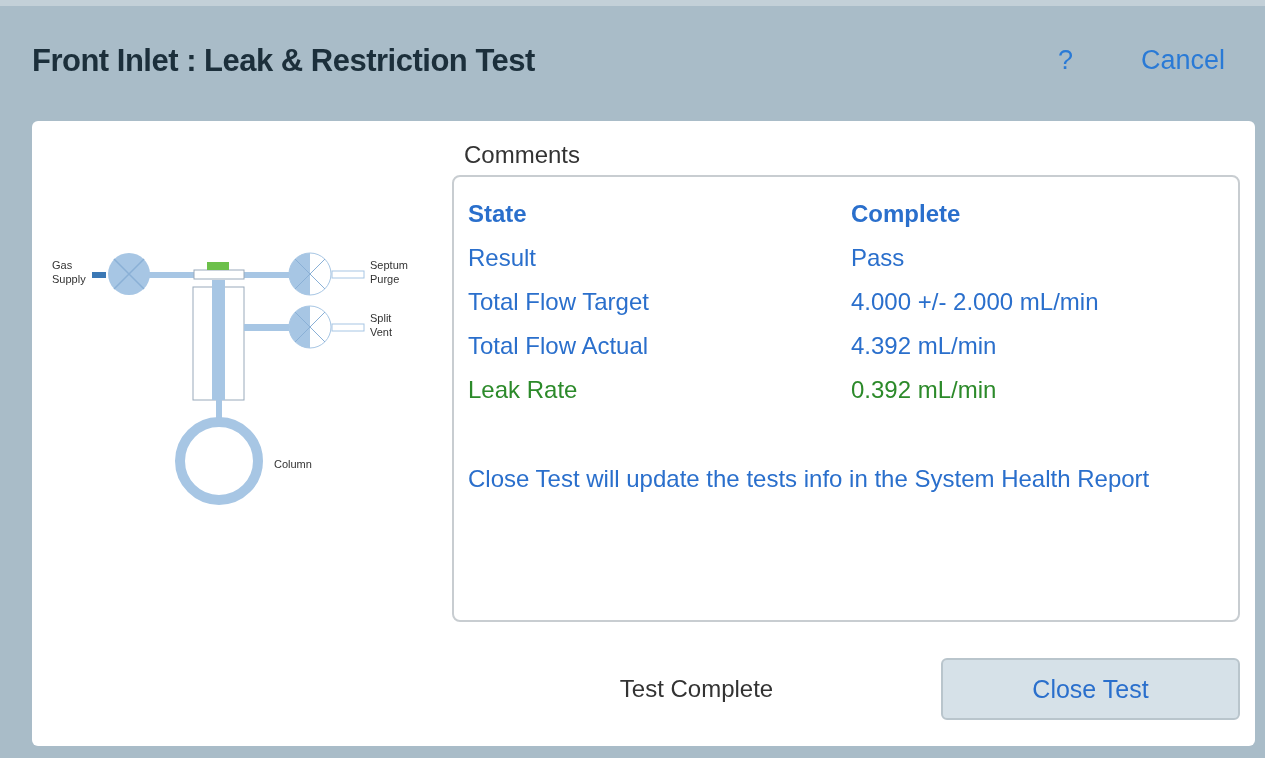 Image resolution: width=1265 pixels, height=758 pixels. Describe the element at coordinates (503, 258) in the screenshot. I see `result-name: Result` at that location.